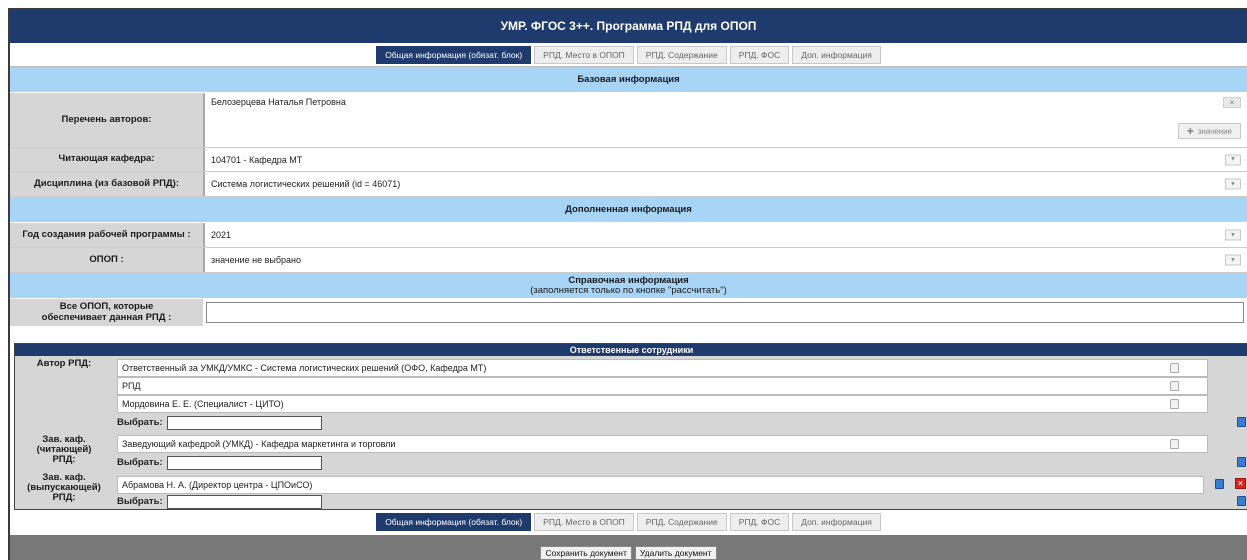 Image resolution: width=1247 pixels, height=560 pixels. Describe the element at coordinates (64, 497) in the screenshot. I see `head-graduating-label-line3: РПД:` at that location.